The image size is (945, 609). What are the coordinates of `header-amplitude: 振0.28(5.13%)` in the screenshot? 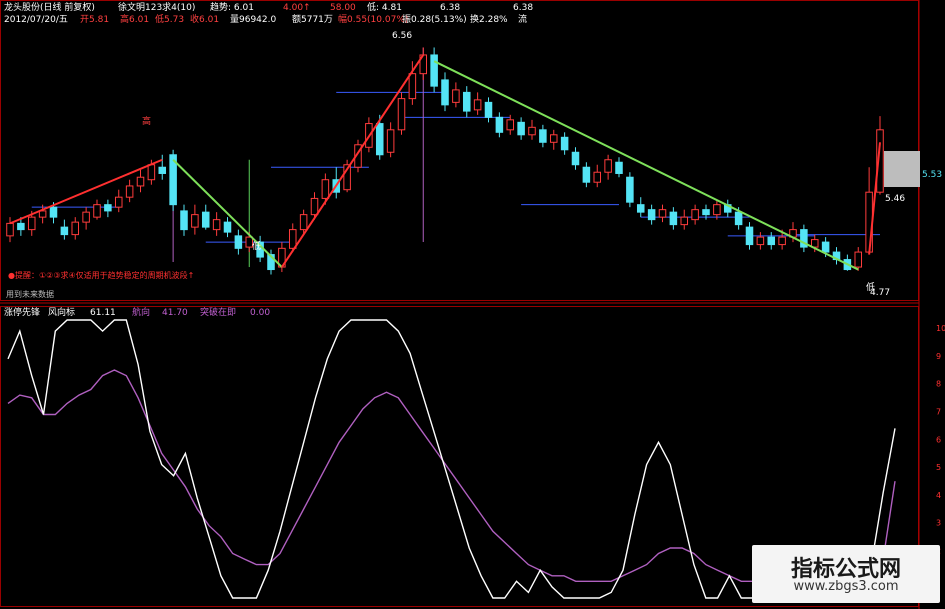 It's located at (434, 19).